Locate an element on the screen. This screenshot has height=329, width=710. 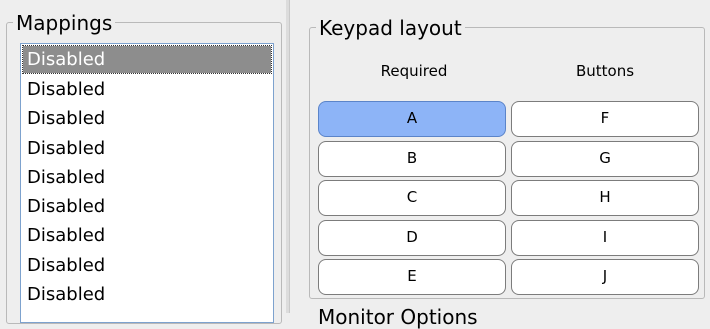
key-button-j: J is located at coordinates (605, 277).